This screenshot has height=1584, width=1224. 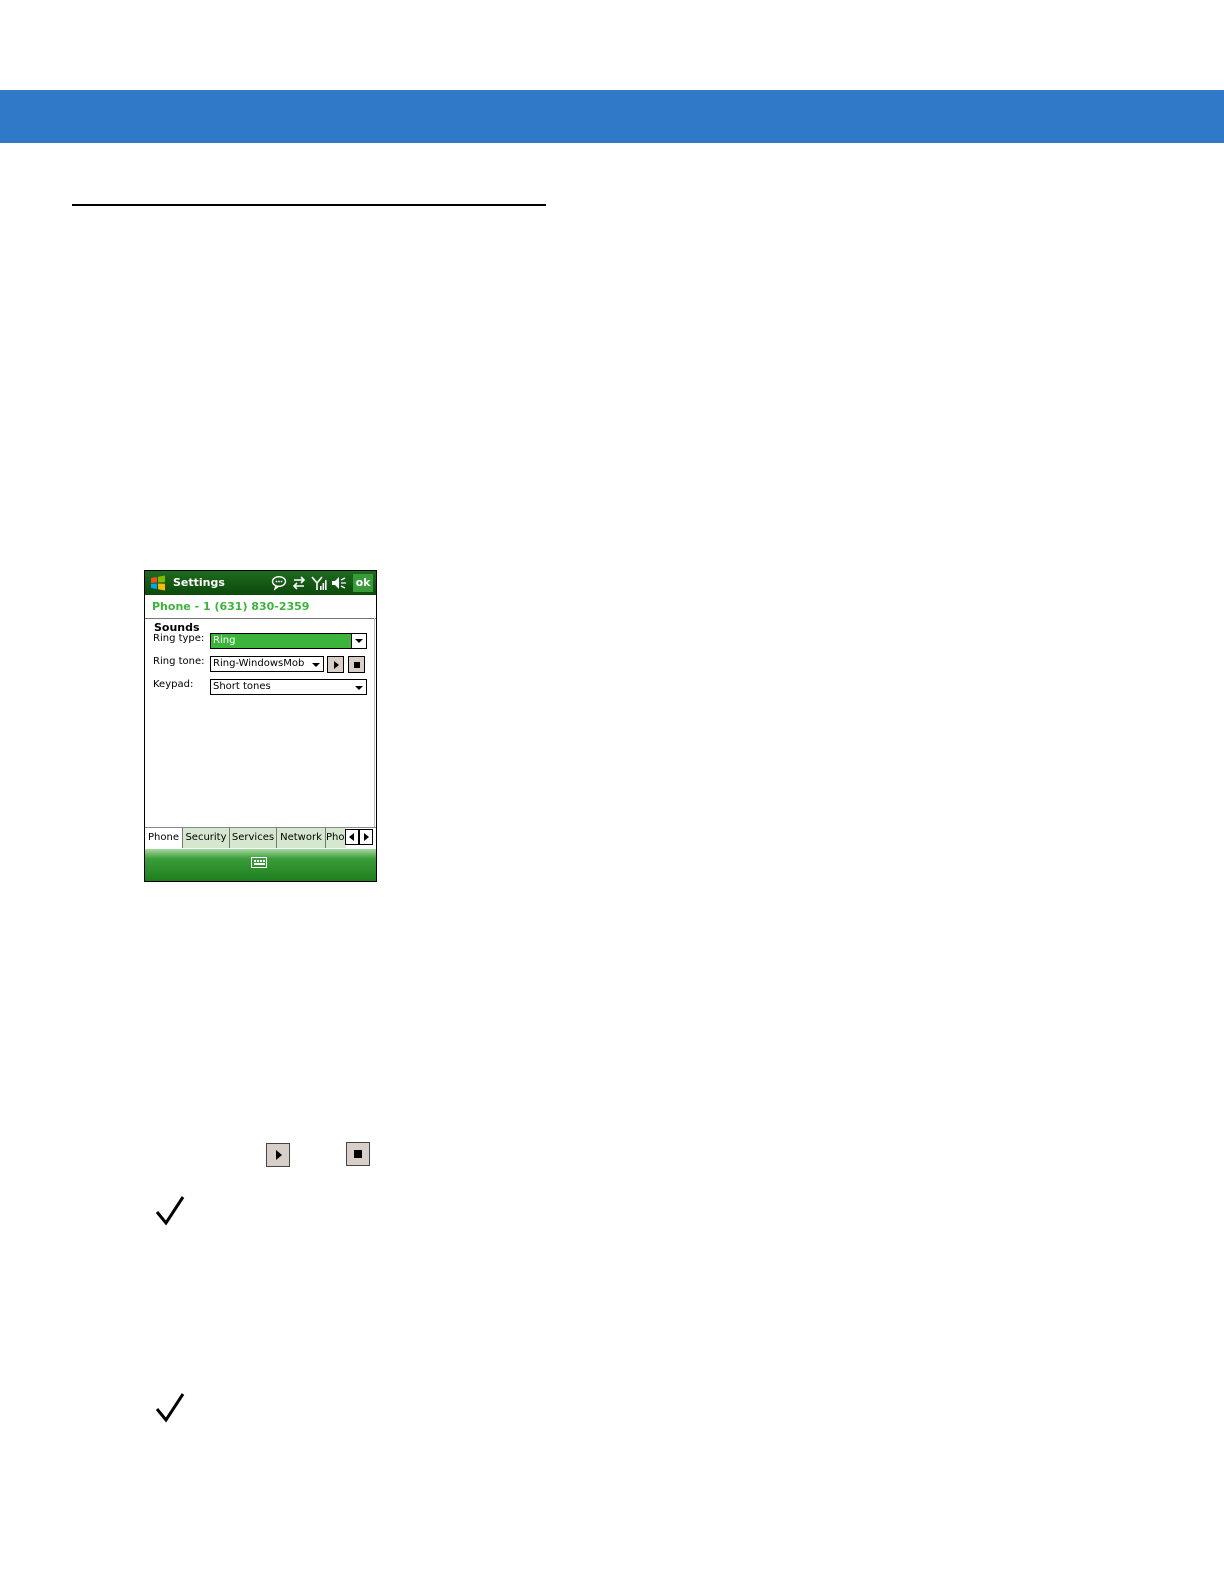 What do you see at coordinates (363, 583) in the screenshot?
I see `ok-button: ok` at bounding box center [363, 583].